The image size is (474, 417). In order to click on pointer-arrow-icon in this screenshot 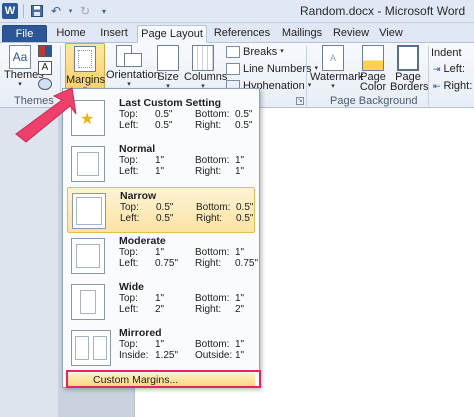, I will do `click(46, 115)`.